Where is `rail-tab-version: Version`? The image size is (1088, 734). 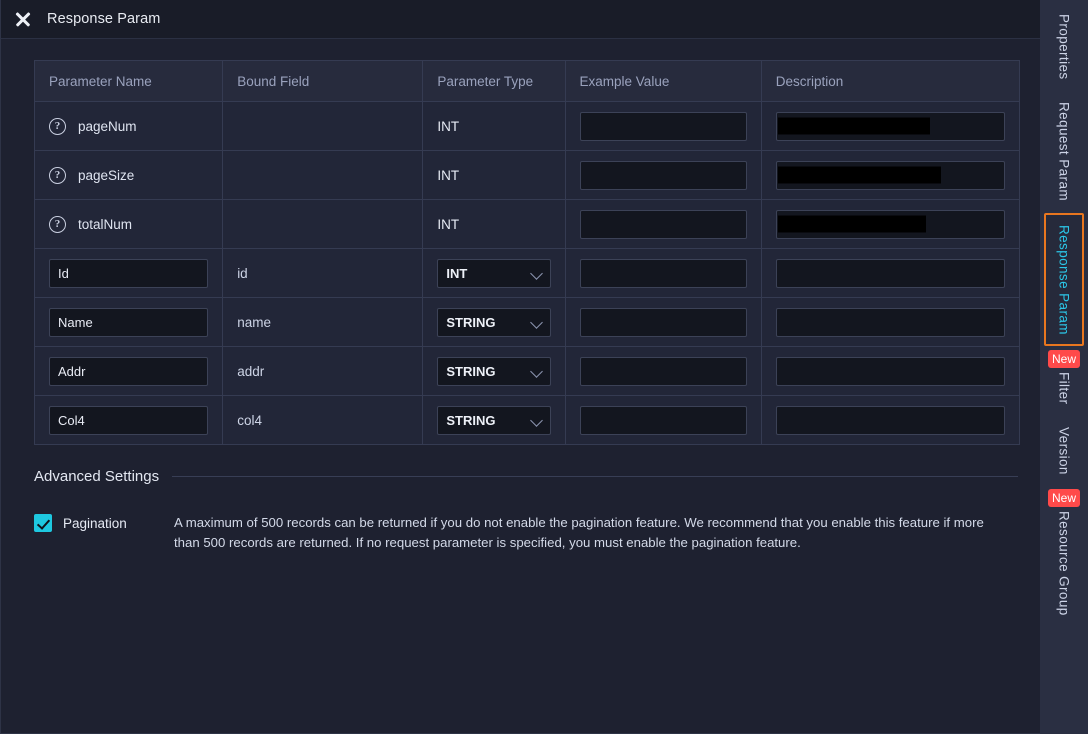 rail-tab-version: Version is located at coordinates (1064, 451).